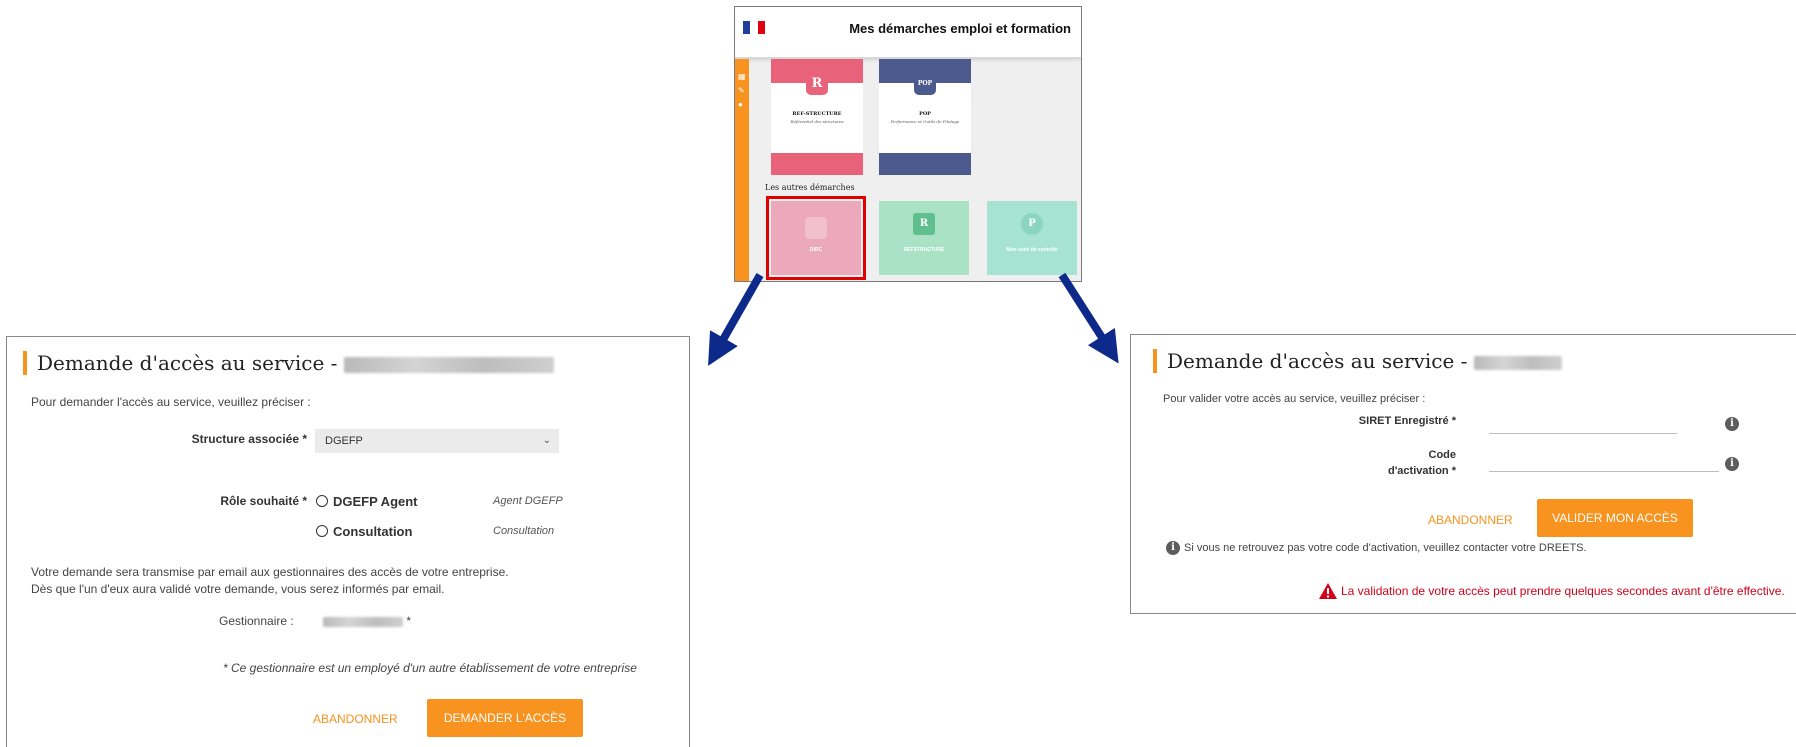 Image resolution: width=1796 pixels, height=747 pixels. Describe the element at coordinates (1615, 518) in the screenshot. I see `validate-access-button: VALIDER MON ACCÈS` at that location.